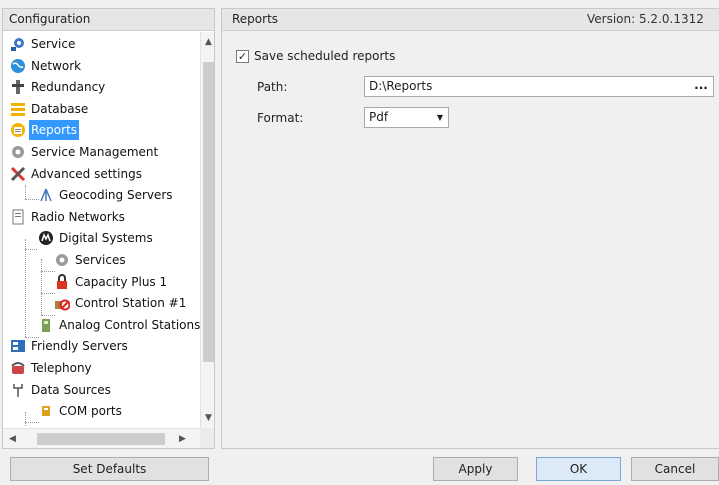 This screenshot has width=719, height=485. Describe the element at coordinates (86, 173) in the screenshot. I see `tree-item-label: Advanced settings` at that location.